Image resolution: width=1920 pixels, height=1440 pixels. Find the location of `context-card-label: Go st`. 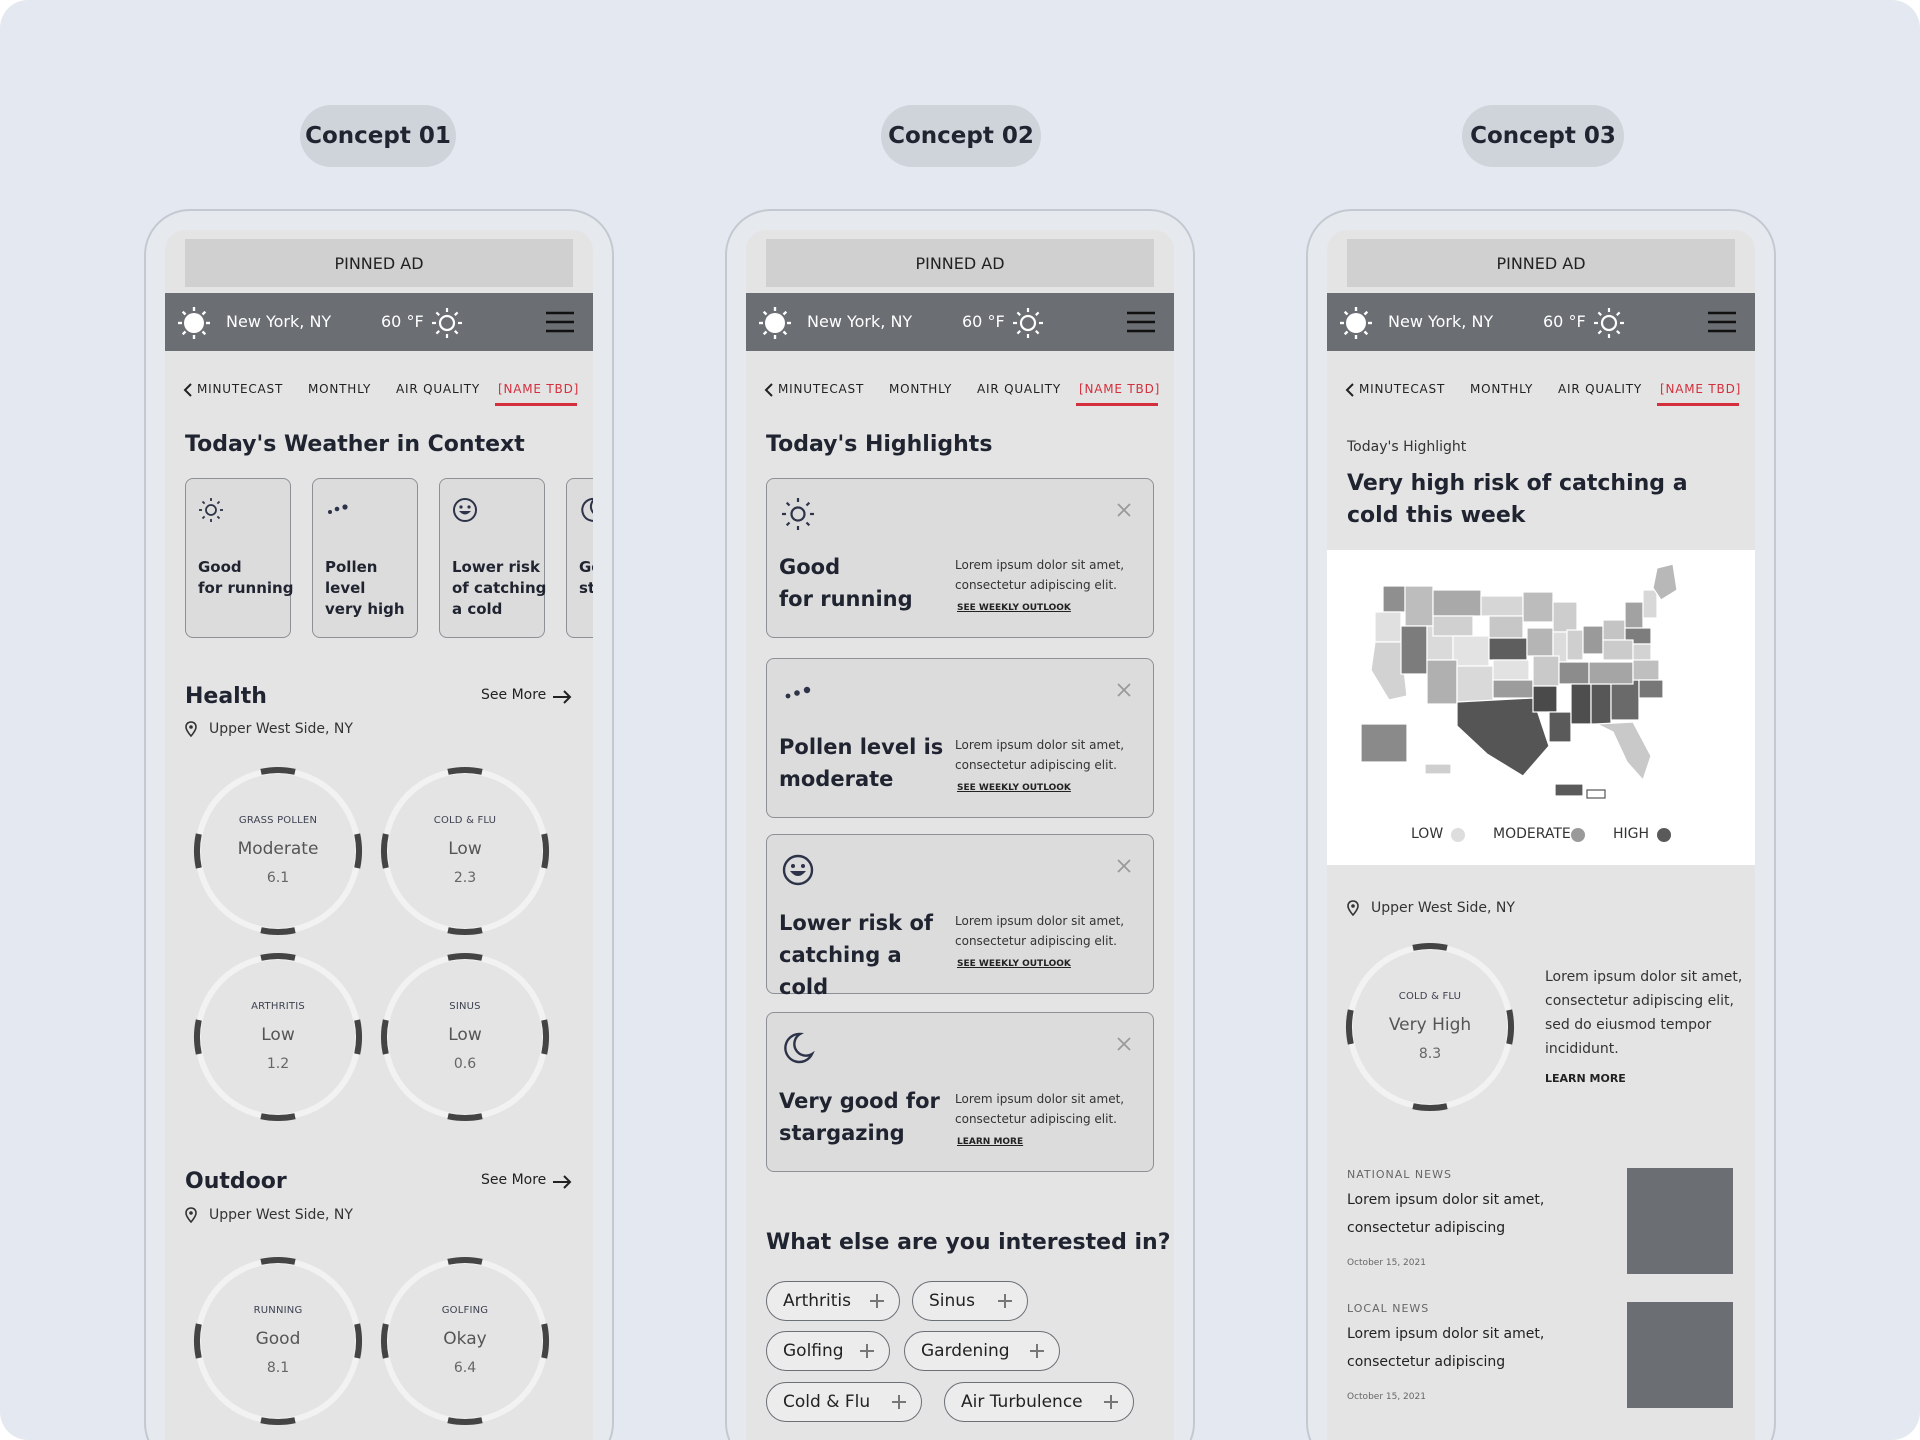

context-card-label: Go st is located at coordinates (586, 577).